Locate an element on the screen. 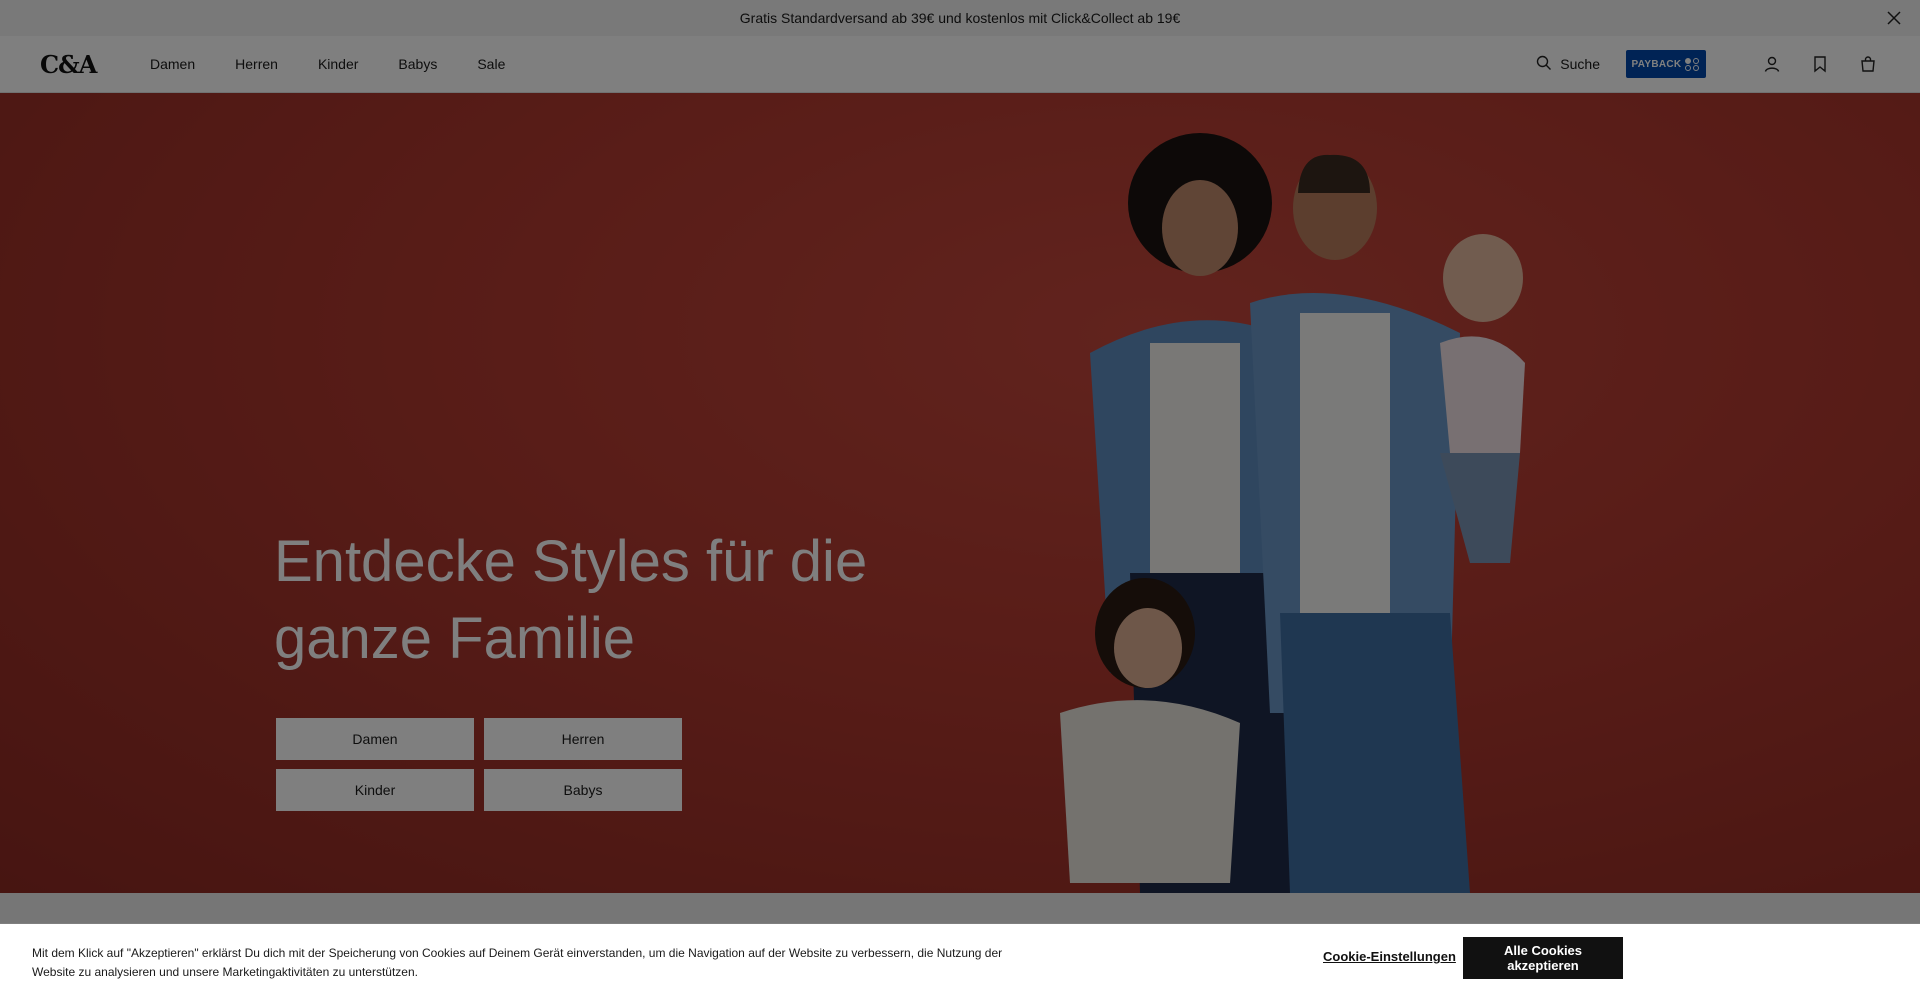 This screenshot has height=993, width=1920. payback-button: PAYBACK is located at coordinates (1666, 64).